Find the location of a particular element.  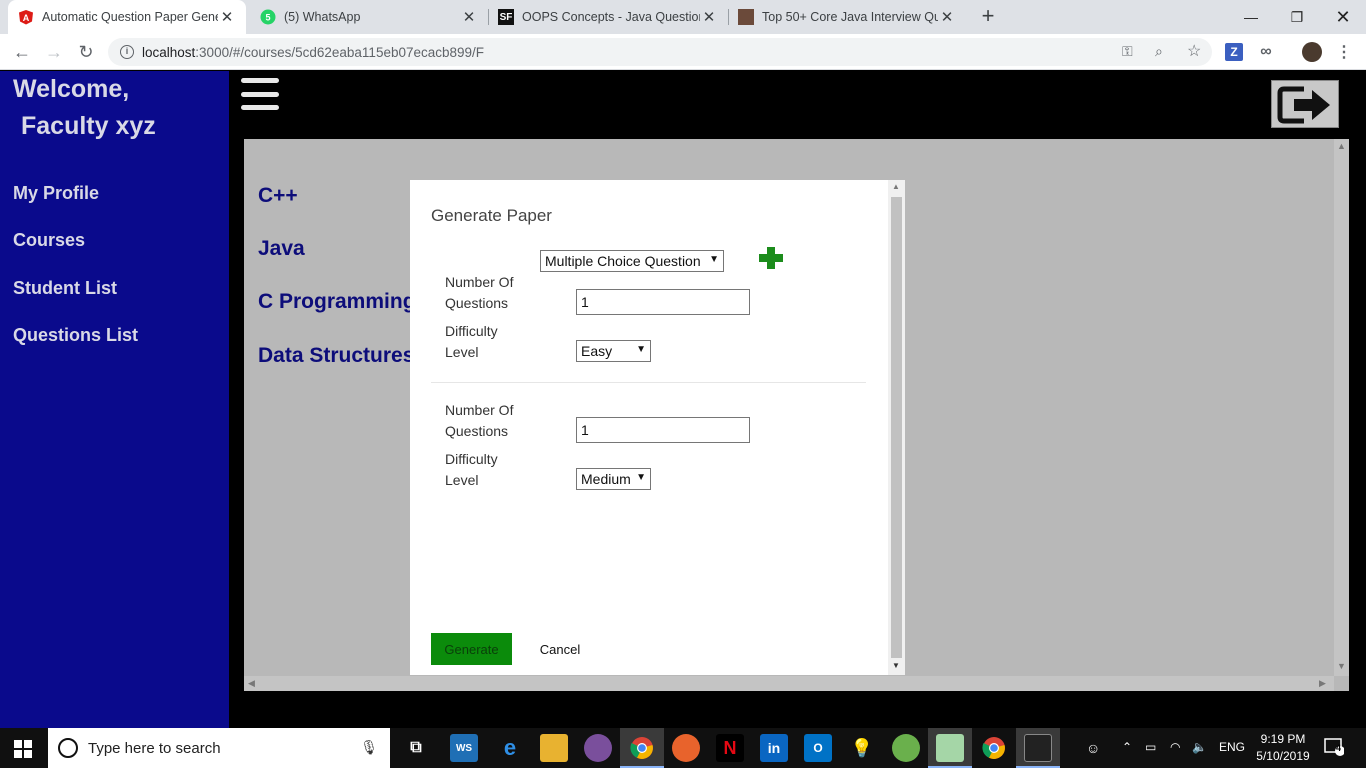

course-item-data-structures: Data Structures is located at coordinates (336, 356).